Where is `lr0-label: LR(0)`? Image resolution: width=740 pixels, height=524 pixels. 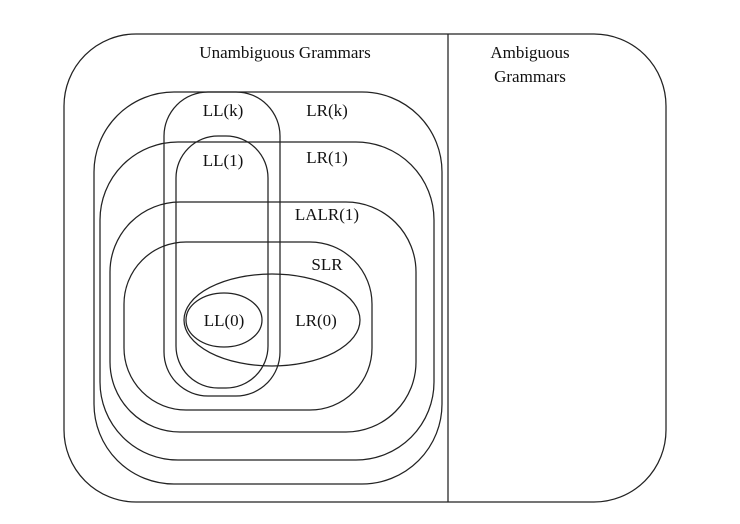
lr0-label: LR(0) is located at coordinates (316, 320).